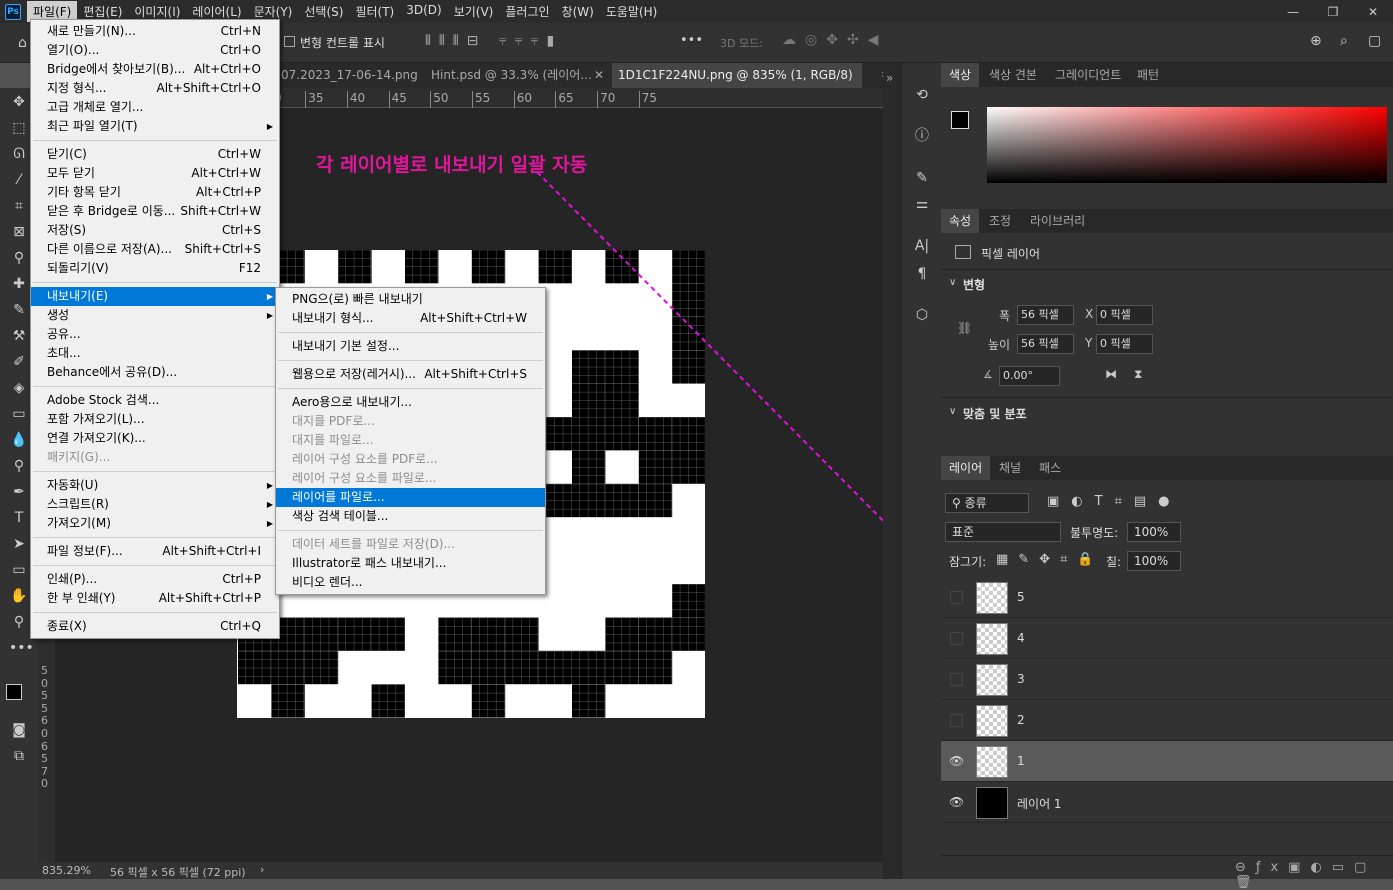 This screenshot has height=890, width=1393. I want to click on crop-tool-icon: ⌗, so click(19, 206).